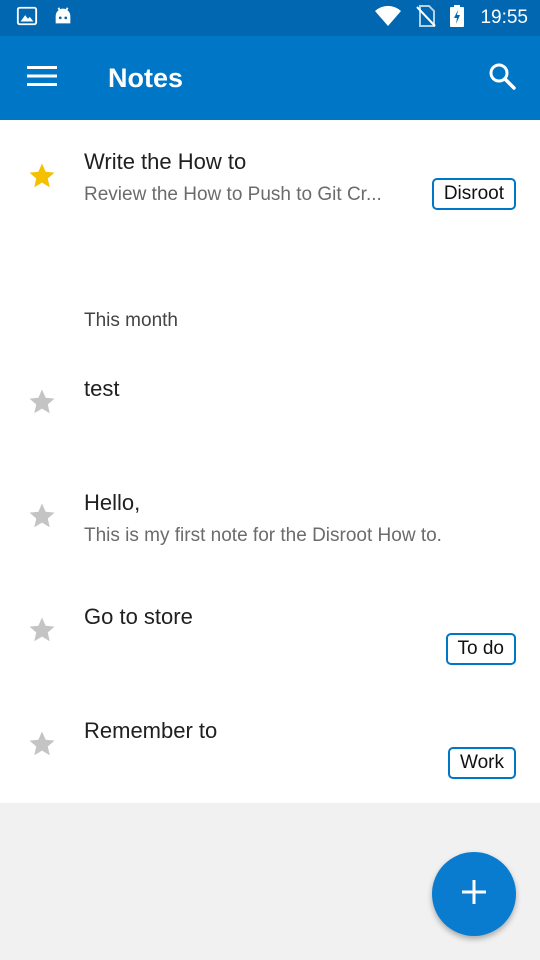  Describe the element at coordinates (504, 17) in the screenshot. I see `clock: 19:55` at that location.